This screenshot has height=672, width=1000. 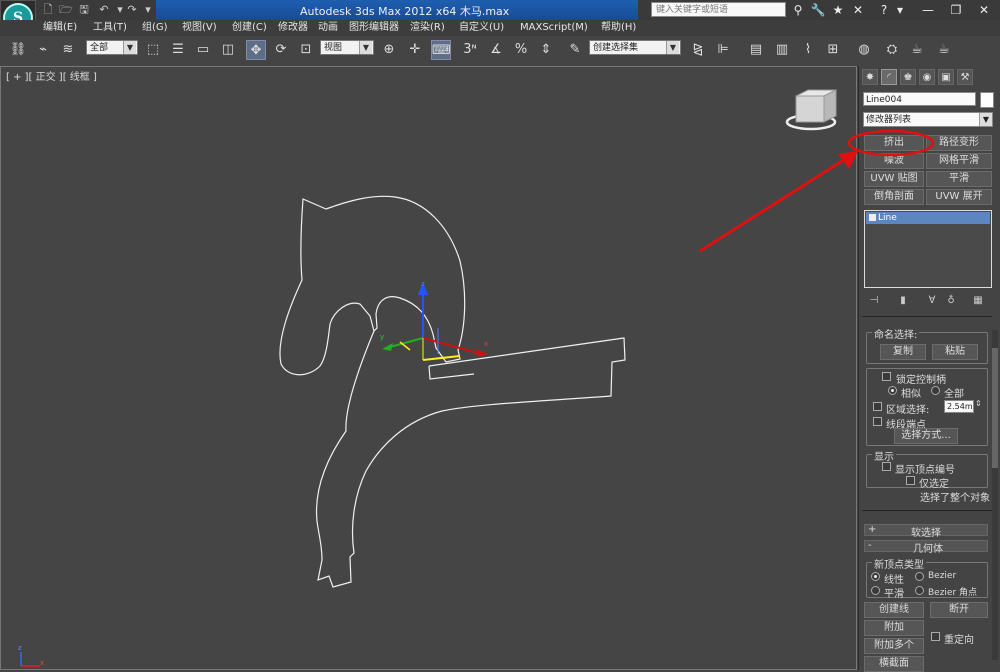 I want to click on new-file-icon: 🗋, so click(x=48, y=9).